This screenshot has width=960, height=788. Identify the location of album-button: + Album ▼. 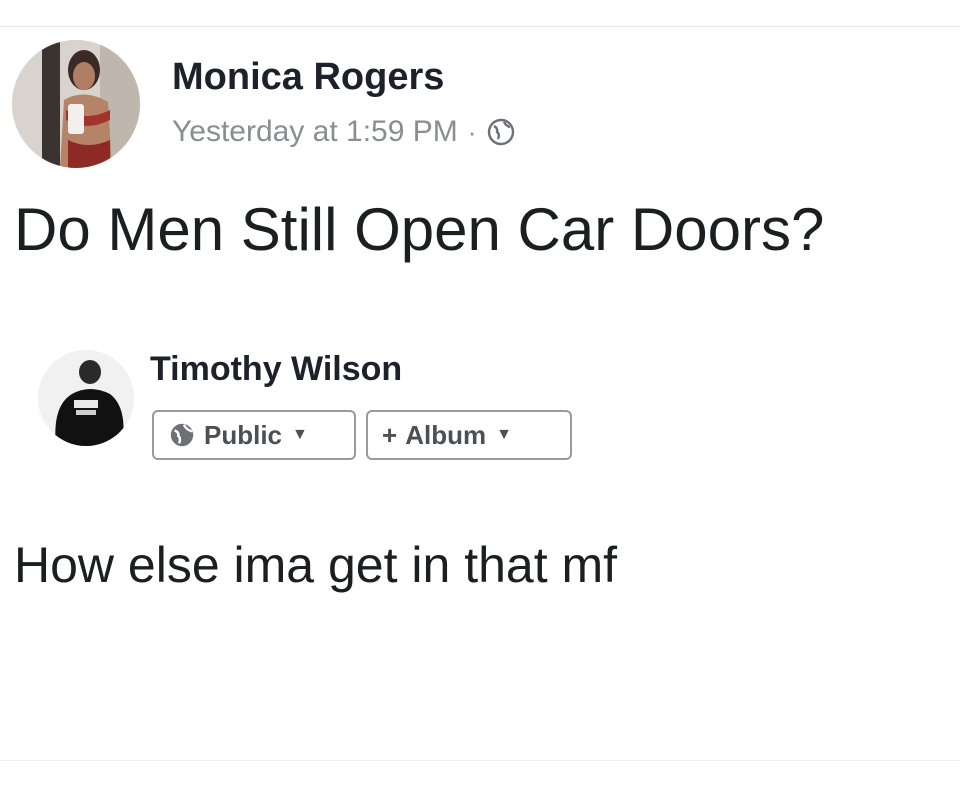
(469, 435).